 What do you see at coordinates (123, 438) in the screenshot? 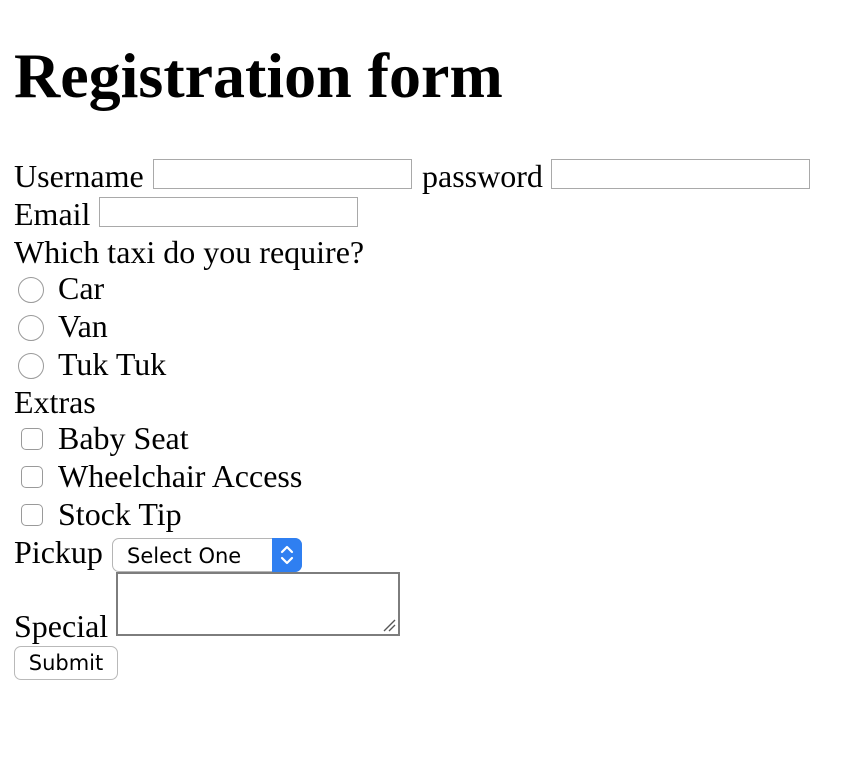
I see `checkbox-baby-seat-label: Baby Seat` at bounding box center [123, 438].